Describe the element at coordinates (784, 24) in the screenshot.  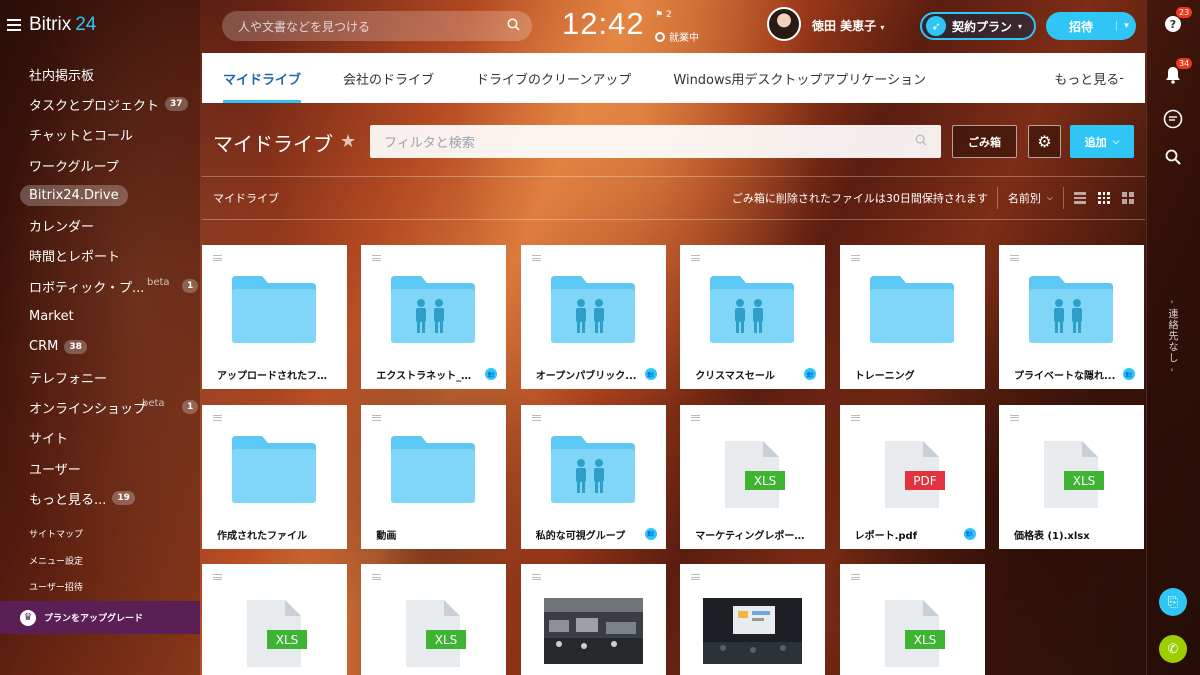
I see `avatar` at that location.